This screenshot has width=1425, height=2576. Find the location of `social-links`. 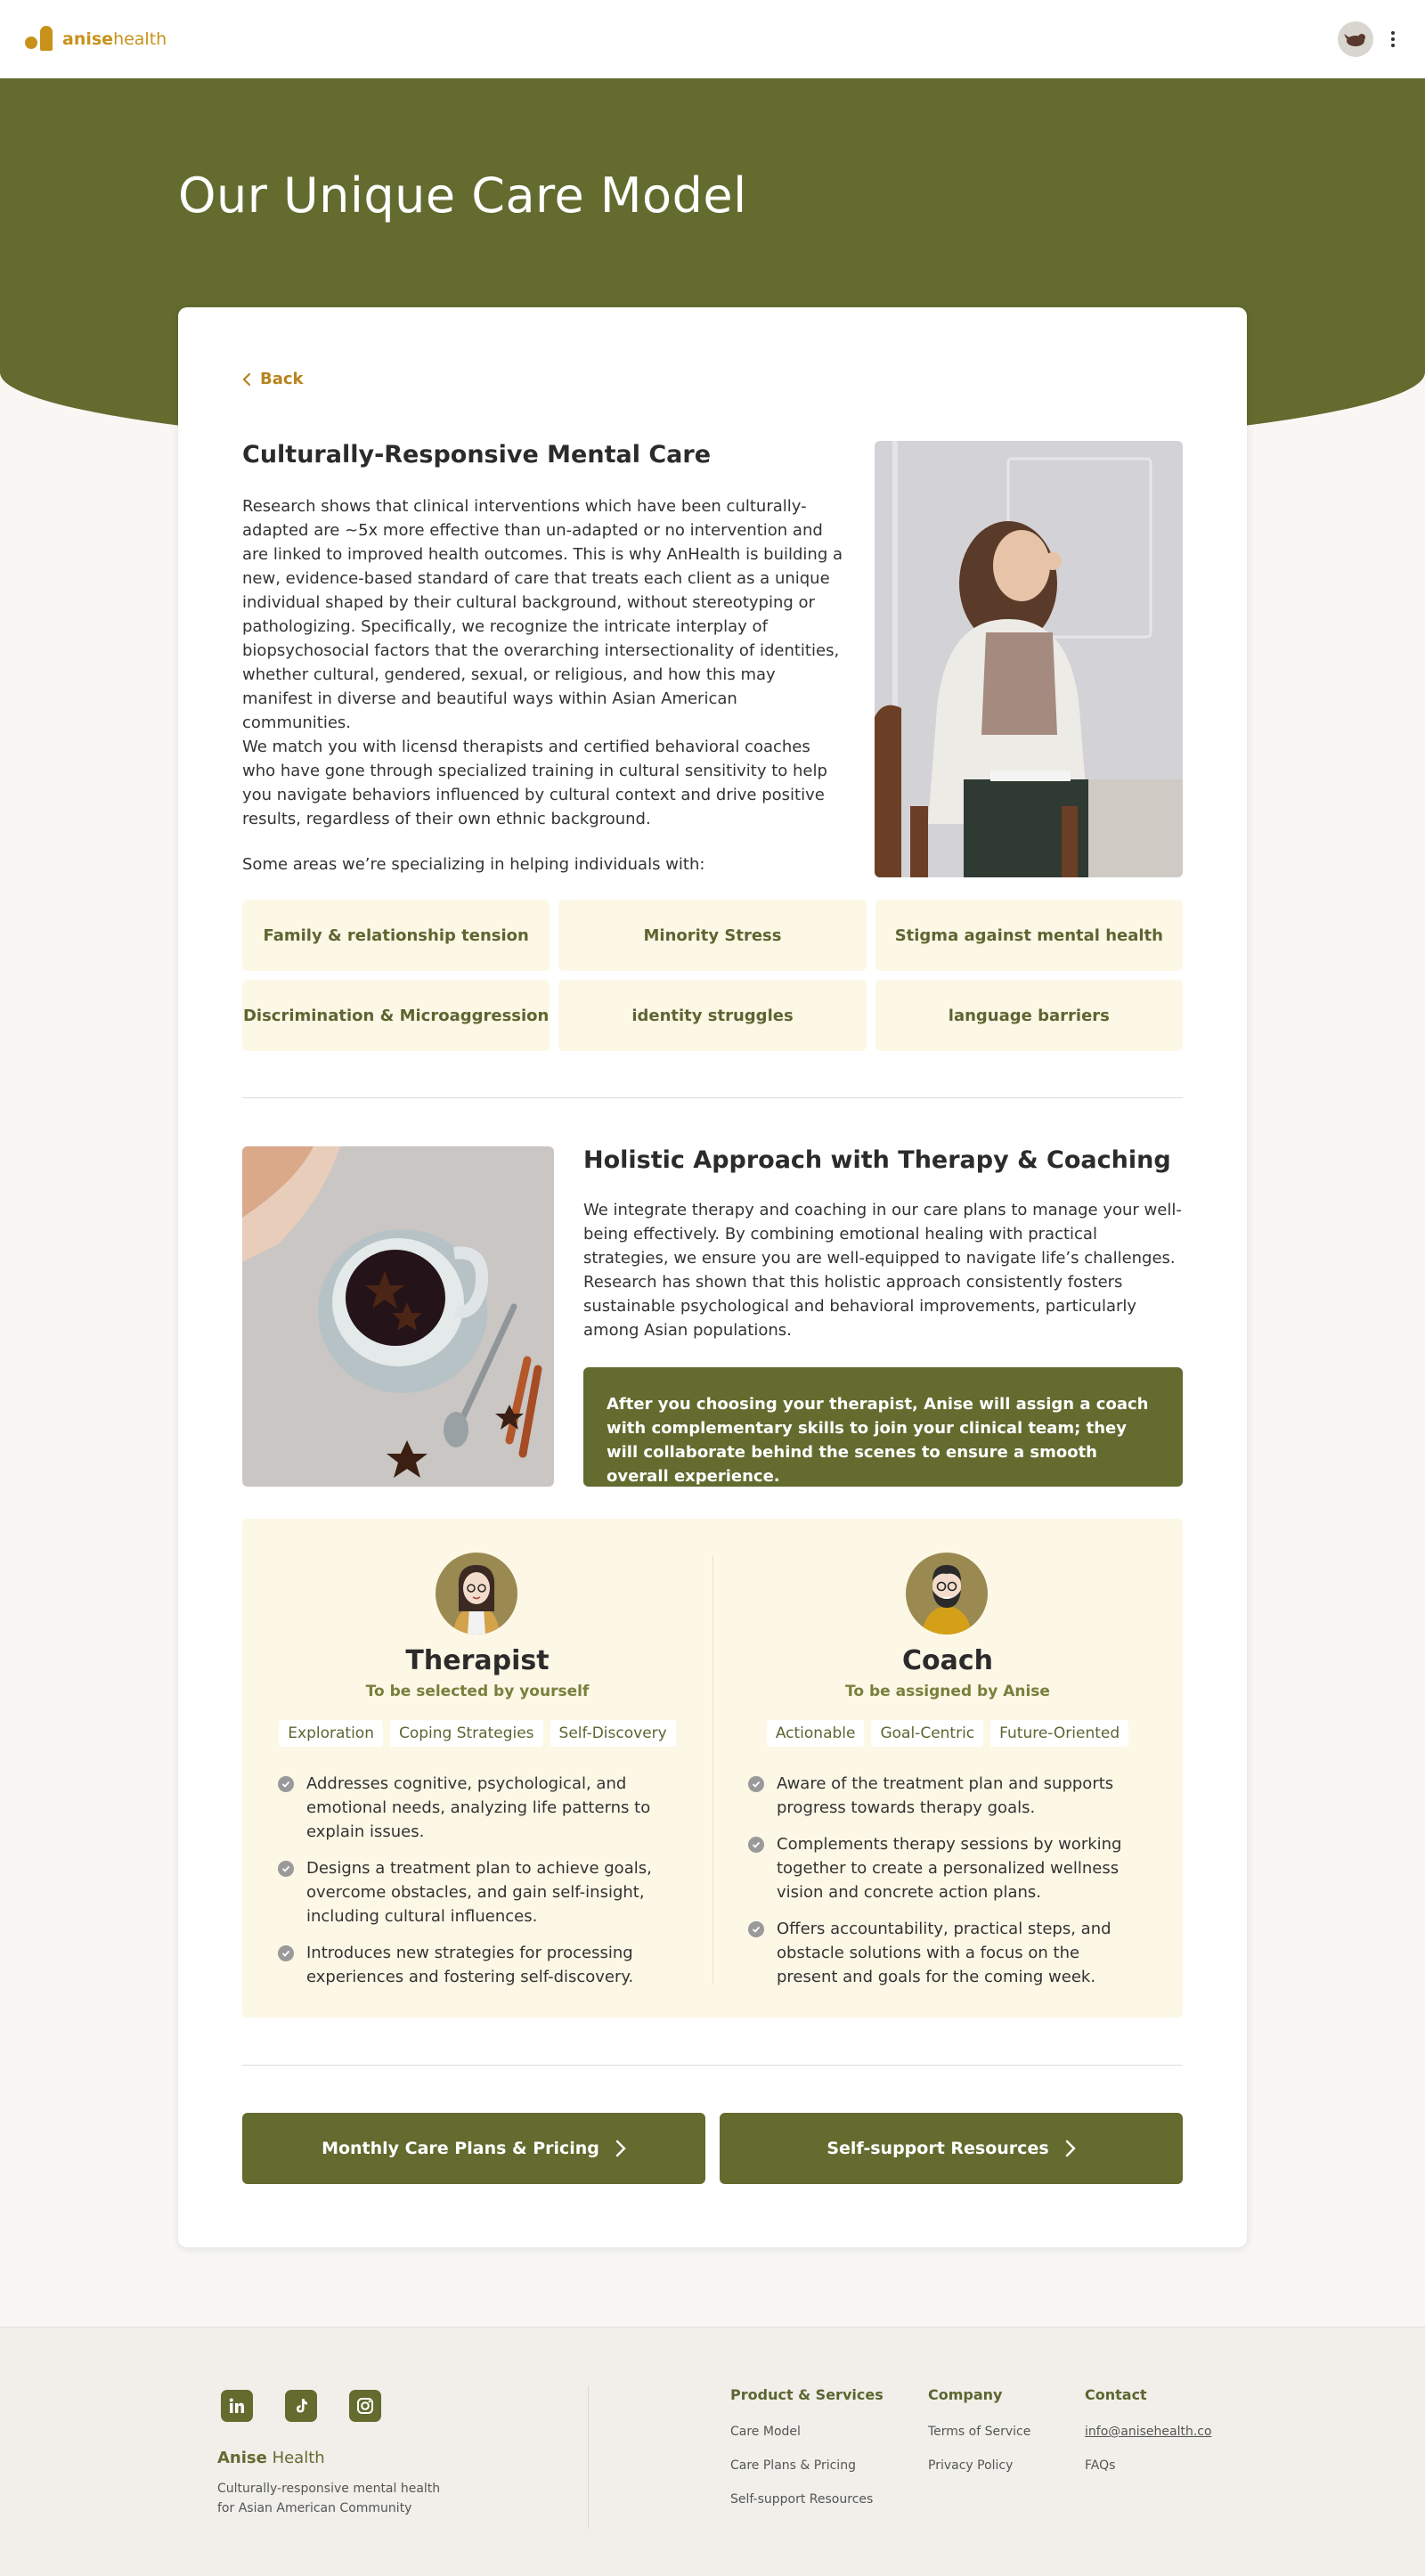

social-links is located at coordinates (301, 2406).